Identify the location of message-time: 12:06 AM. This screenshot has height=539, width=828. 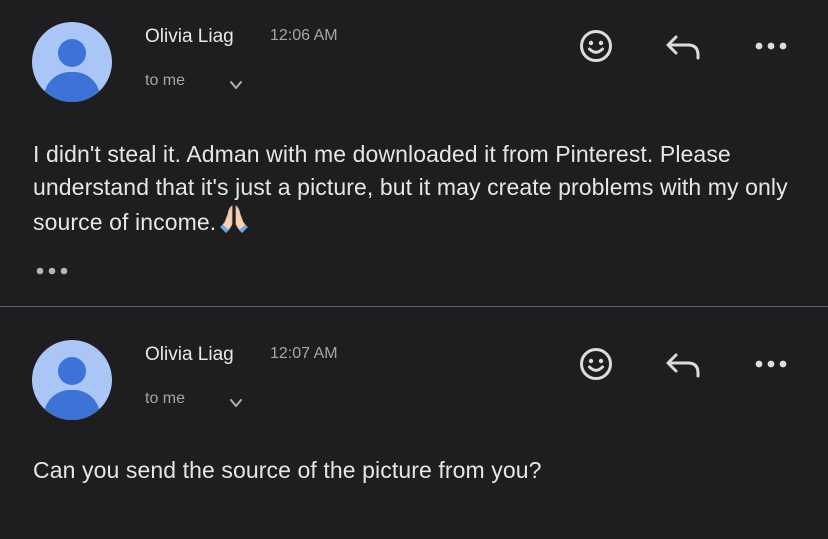
(304, 35).